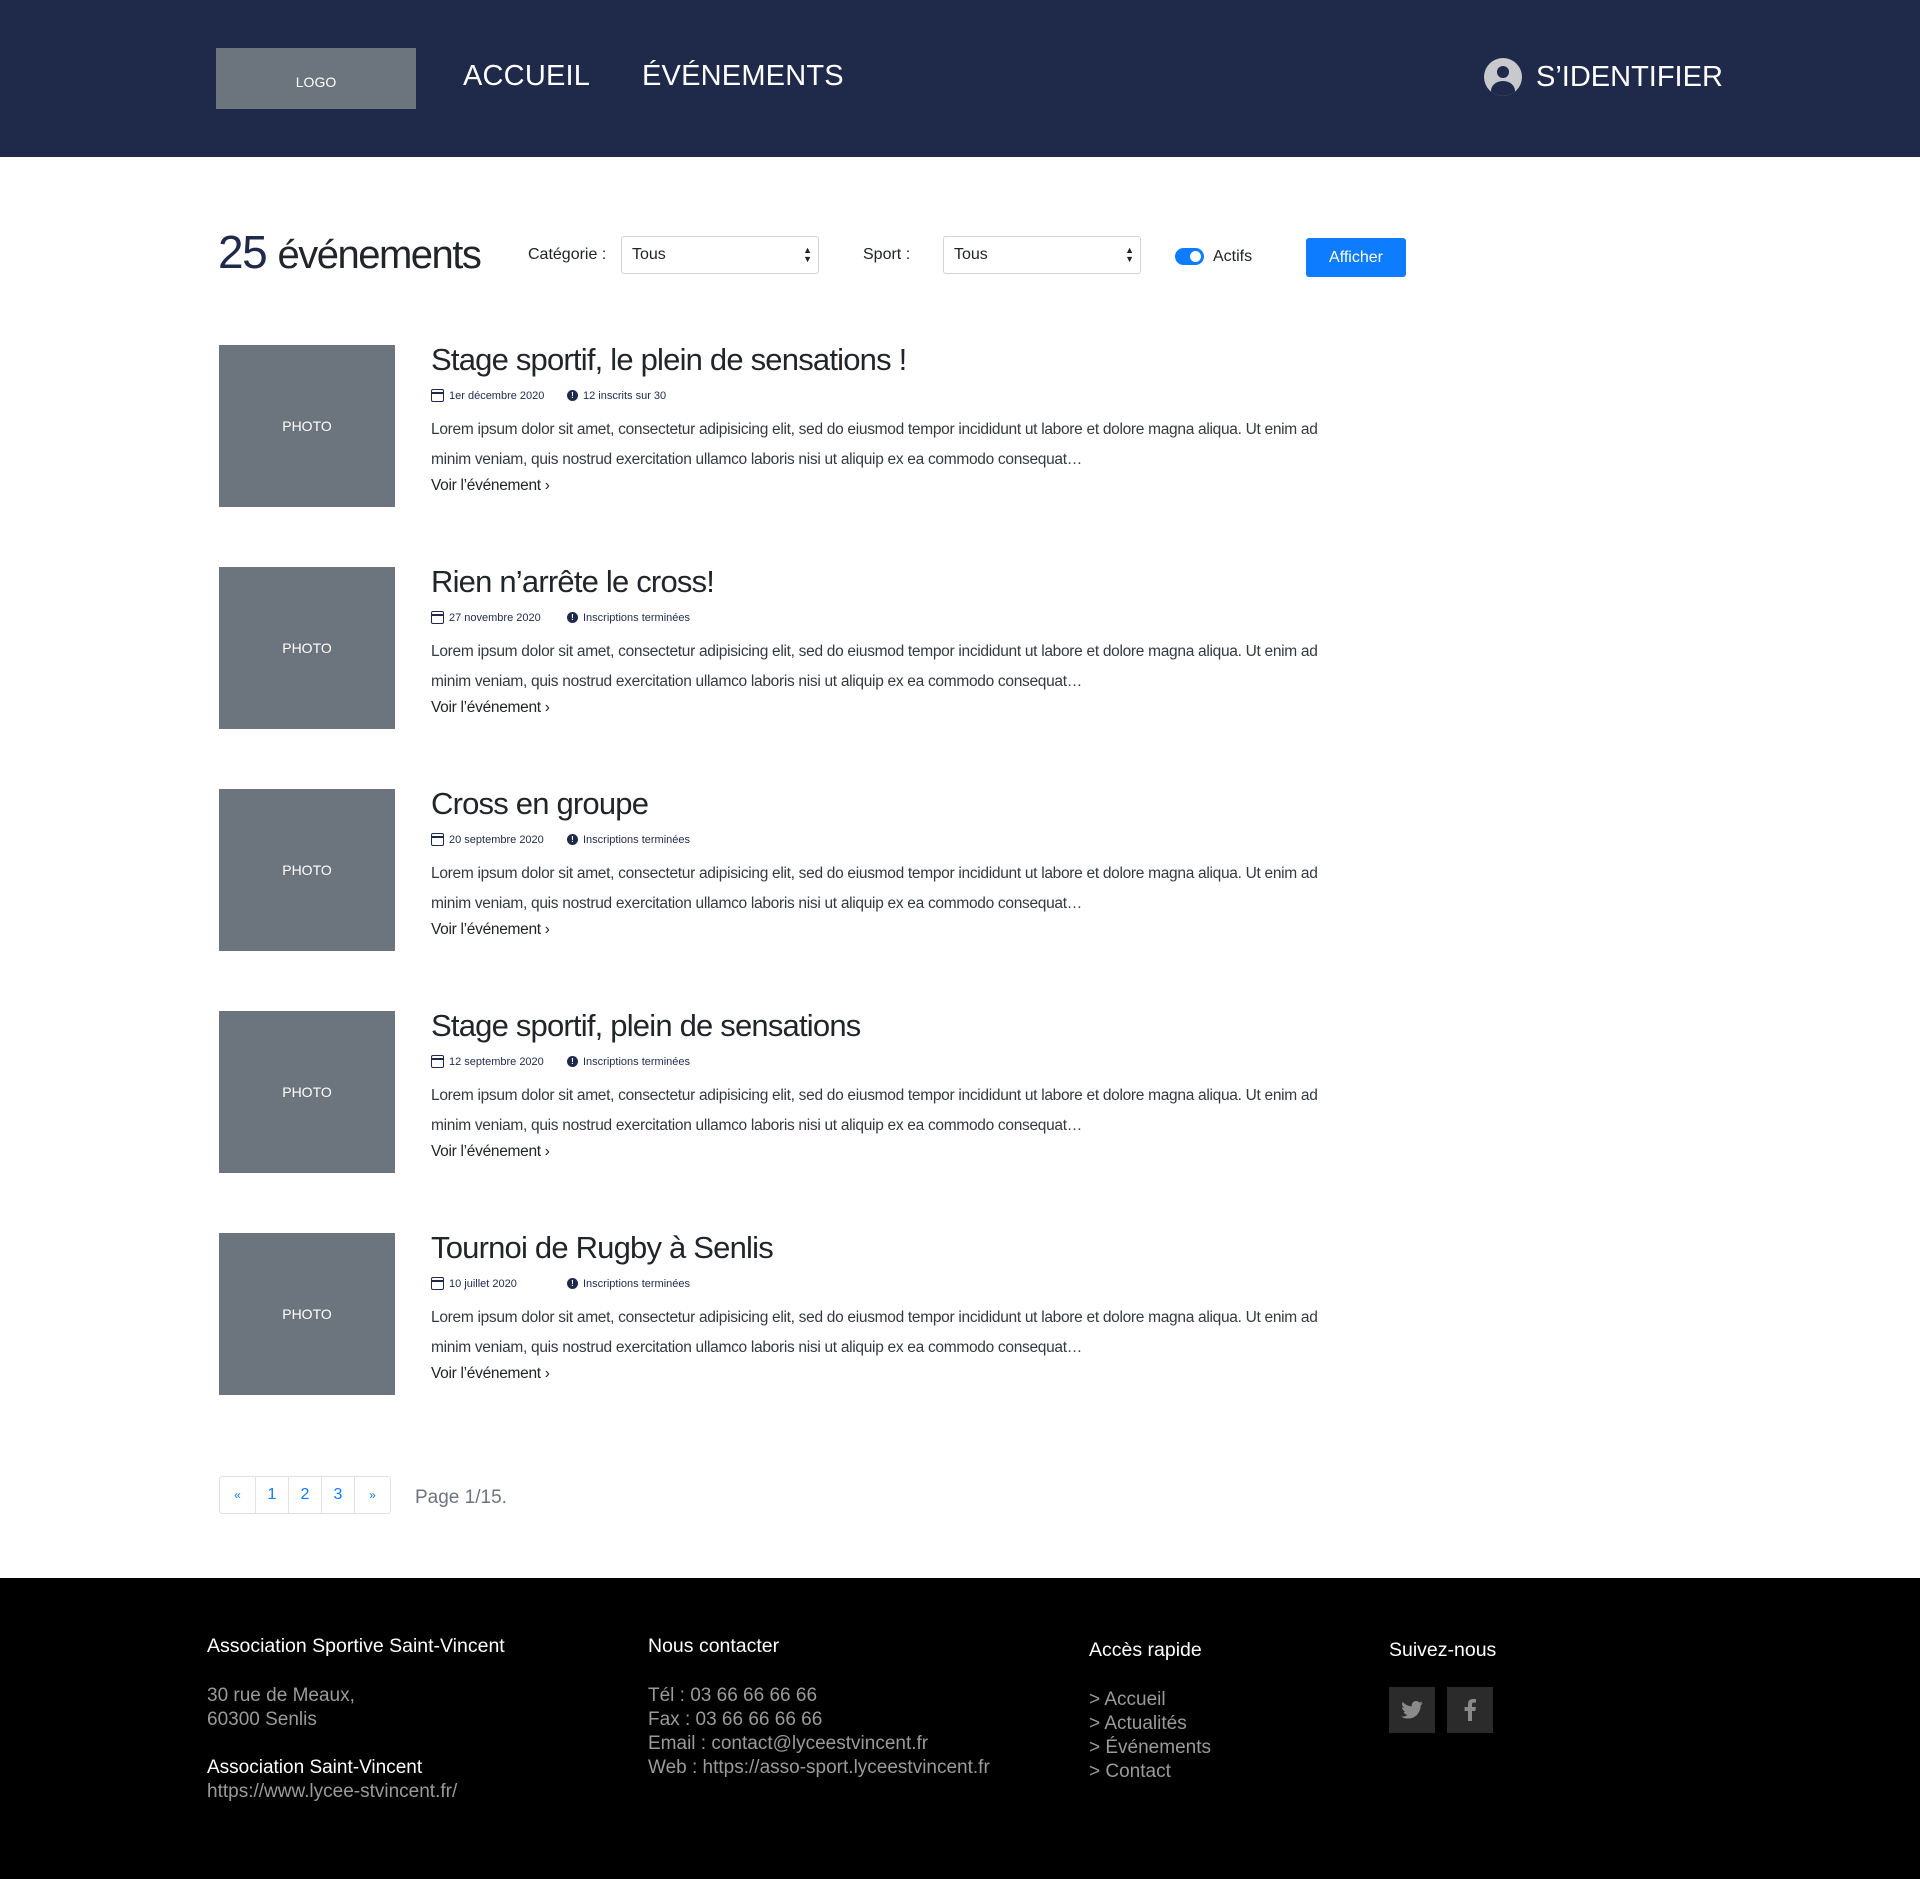 This screenshot has width=1920, height=1879. I want to click on category-select-value: Tous, so click(649, 254).